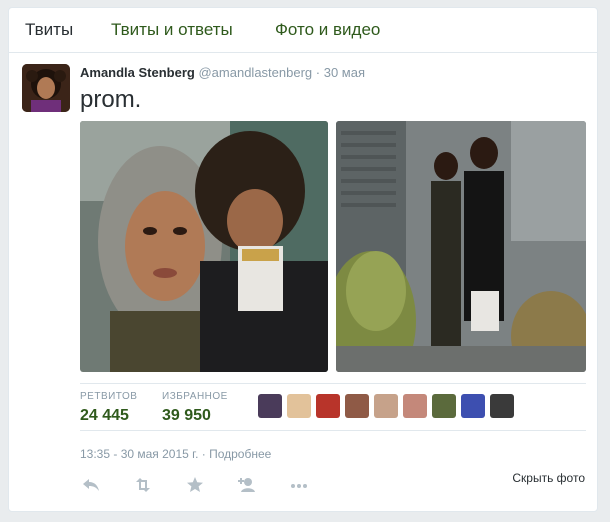  Describe the element at coordinates (247, 485) in the screenshot. I see `follow-icon` at that location.